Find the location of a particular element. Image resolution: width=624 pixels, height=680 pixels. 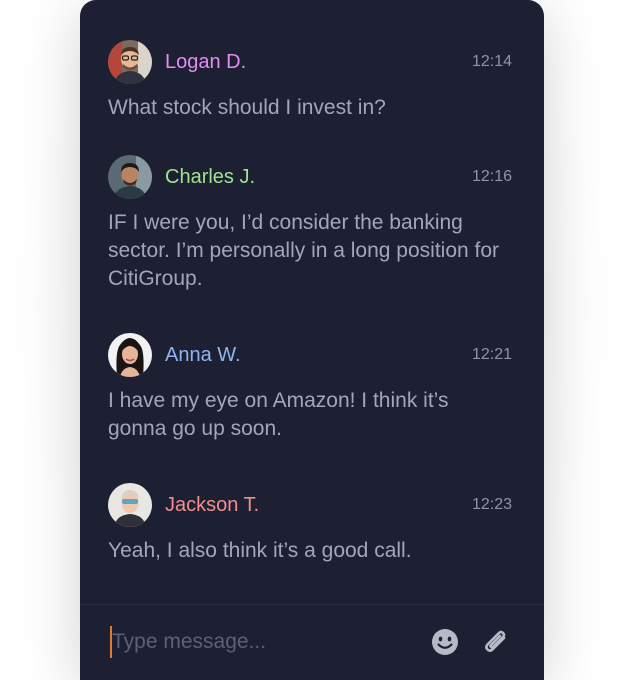

message-composer is located at coordinates (310, 642).